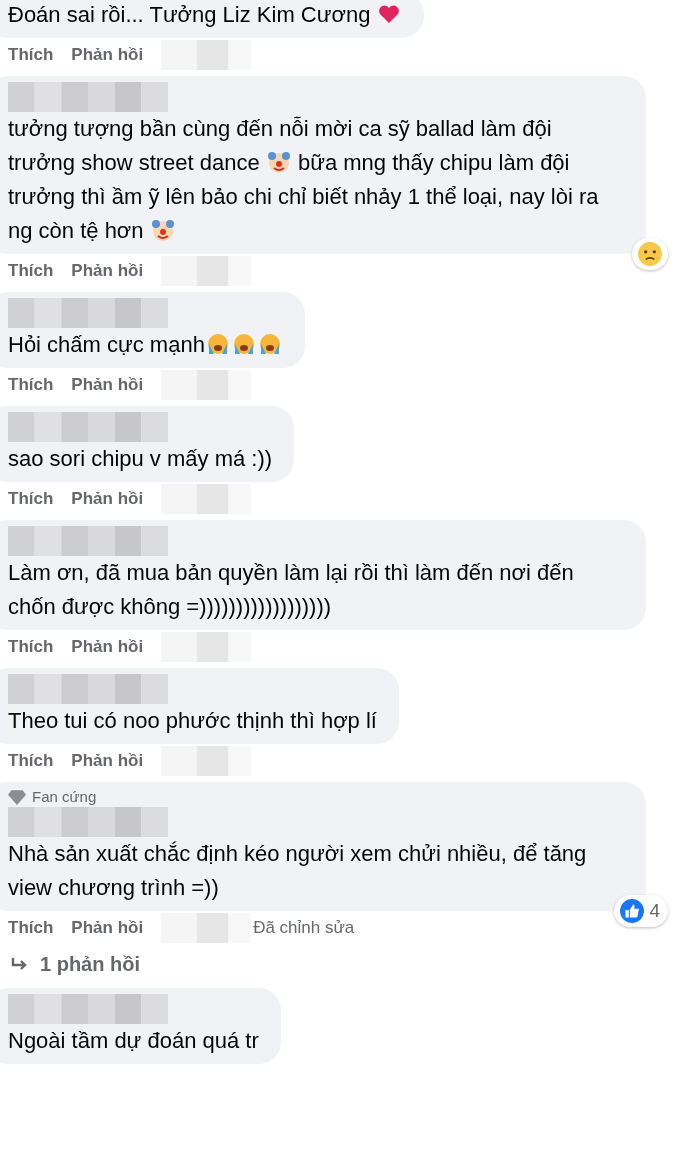  Describe the element at coordinates (298, 871) in the screenshot. I see `comment-text: Nhà sản xuất chắc định kéo người xem chửi nhiều, để tăng view chương trình =))` at that location.